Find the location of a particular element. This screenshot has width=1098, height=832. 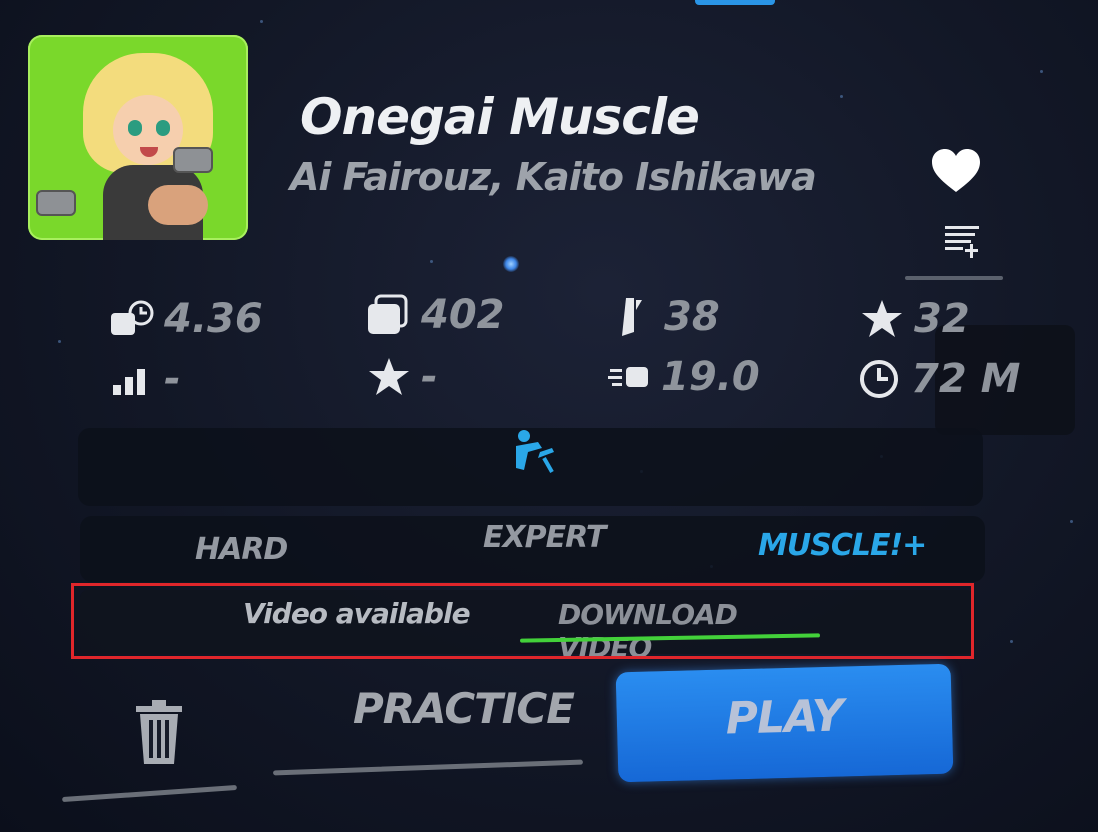

stat-value: 402 is located at coordinates (463, 315).